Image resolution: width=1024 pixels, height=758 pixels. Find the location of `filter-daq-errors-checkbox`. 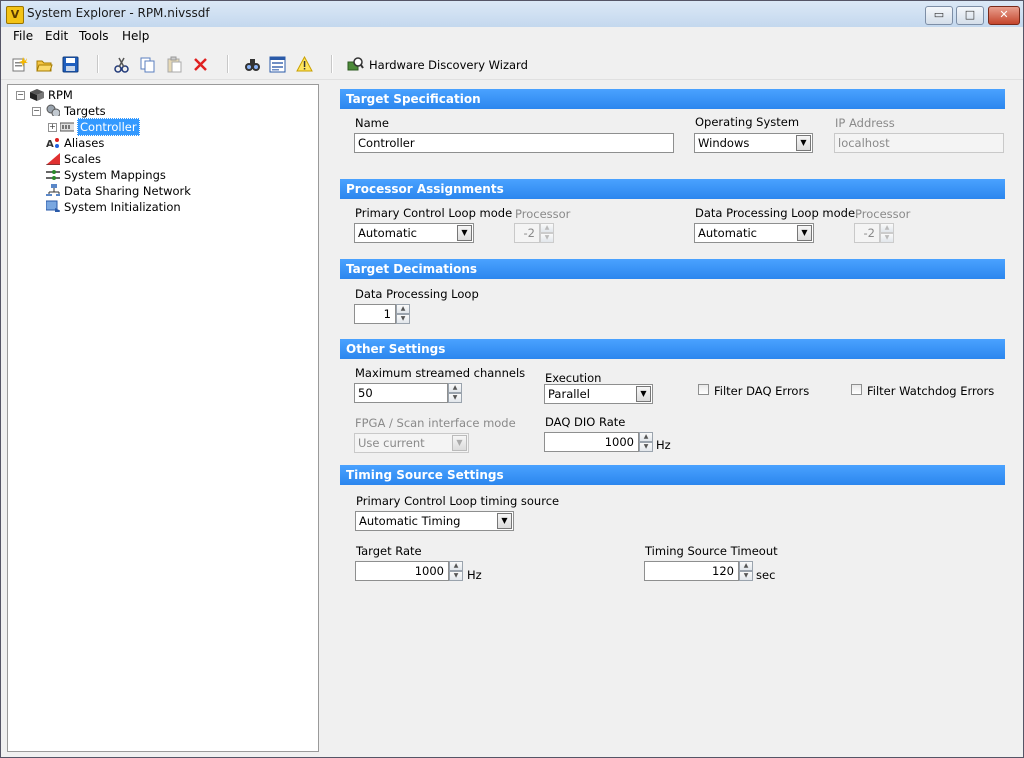

filter-daq-errors-checkbox is located at coordinates (703, 389).